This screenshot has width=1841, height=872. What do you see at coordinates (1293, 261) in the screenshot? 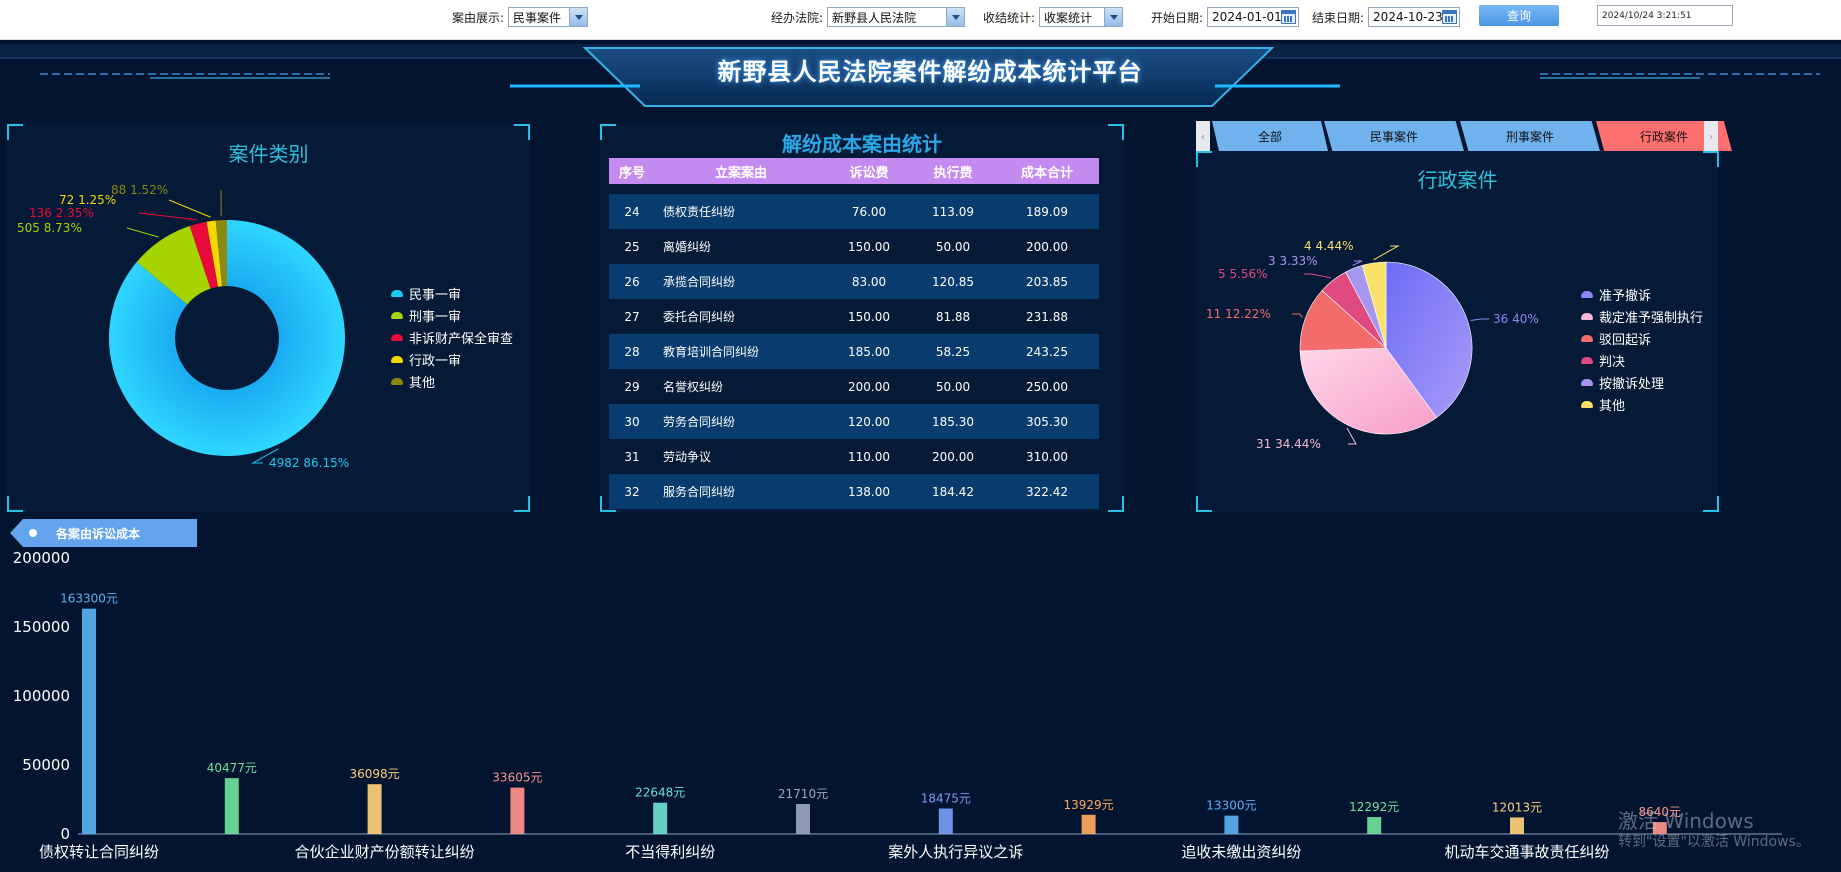
I see `slice-label: 3 3.33%` at bounding box center [1293, 261].